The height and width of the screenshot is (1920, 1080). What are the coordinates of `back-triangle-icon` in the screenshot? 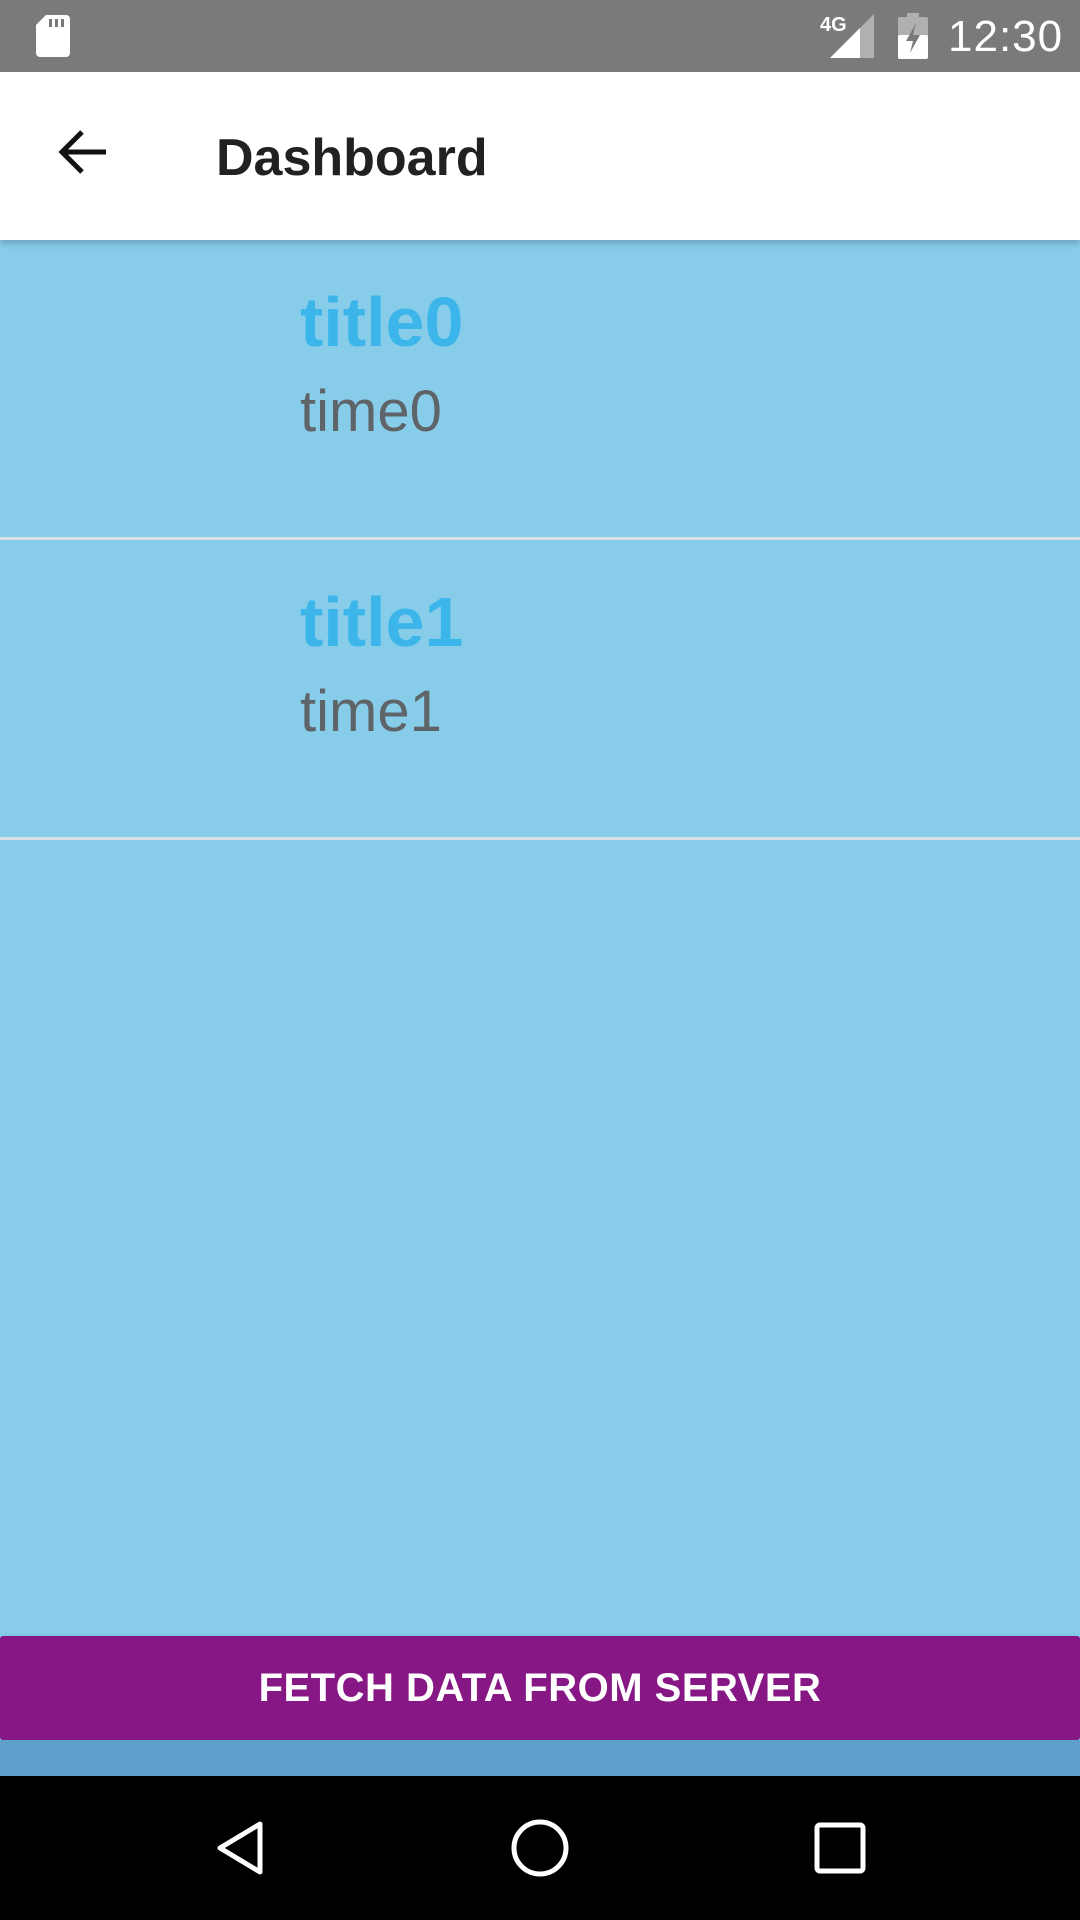 It's located at (240, 1848).